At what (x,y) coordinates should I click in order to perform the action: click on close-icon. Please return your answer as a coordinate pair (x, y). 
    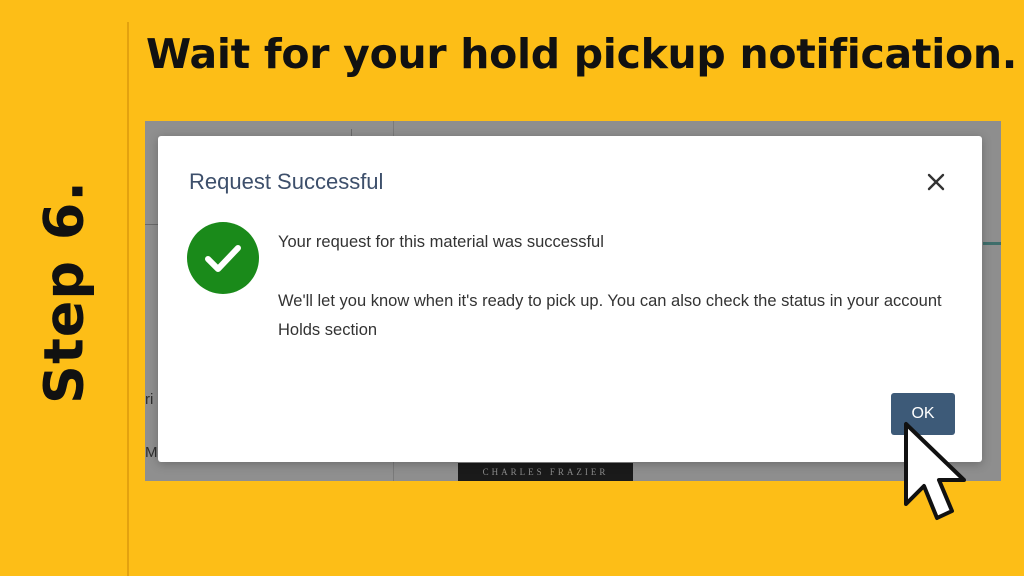
    Looking at the image, I should click on (936, 182).